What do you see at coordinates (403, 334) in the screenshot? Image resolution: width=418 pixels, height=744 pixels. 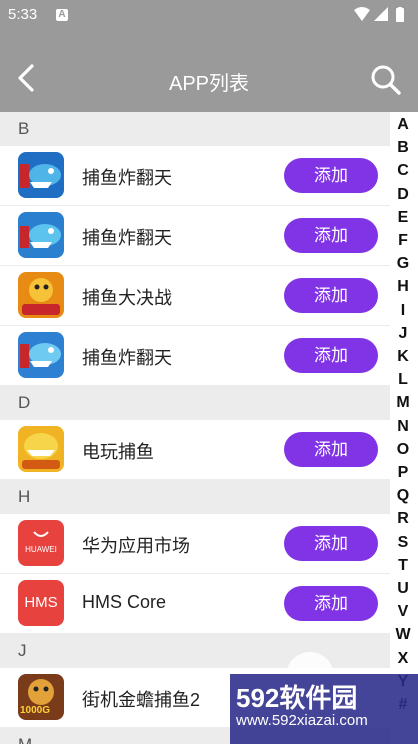 I see `index-letter: J` at bounding box center [403, 334].